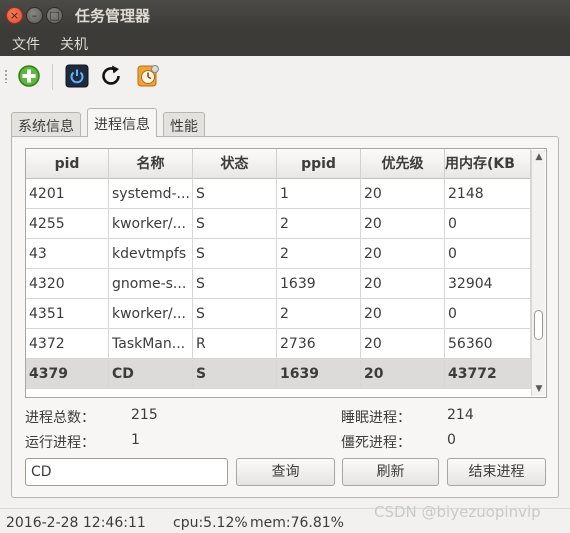 The width and height of the screenshot is (570, 533). I want to click on cell-pid: 4351, so click(67, 314).